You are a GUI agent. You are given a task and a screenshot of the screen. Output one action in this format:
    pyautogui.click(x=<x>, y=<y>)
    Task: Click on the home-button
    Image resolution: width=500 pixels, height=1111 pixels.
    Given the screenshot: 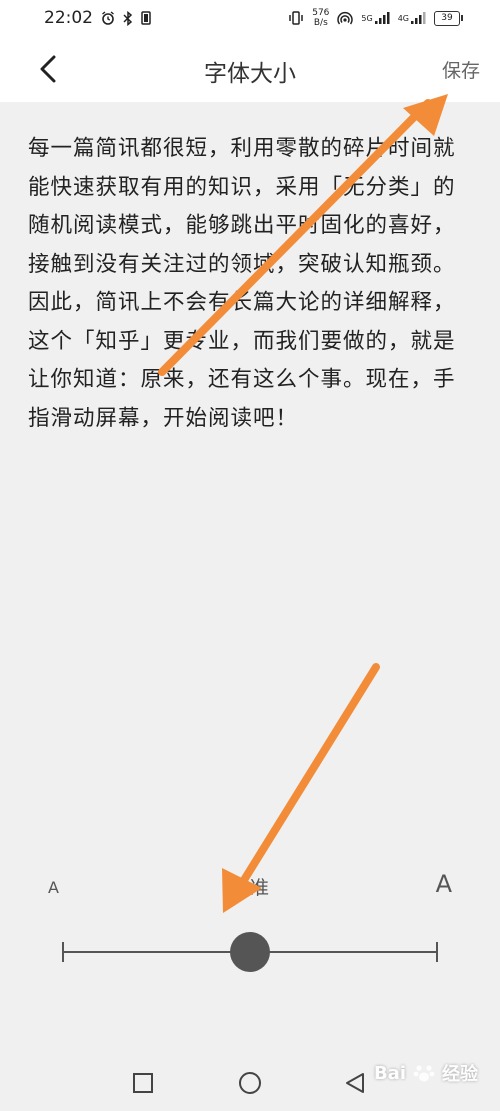 What is the action you would take?
    pyautogui.click(x=250, y=1083)
    